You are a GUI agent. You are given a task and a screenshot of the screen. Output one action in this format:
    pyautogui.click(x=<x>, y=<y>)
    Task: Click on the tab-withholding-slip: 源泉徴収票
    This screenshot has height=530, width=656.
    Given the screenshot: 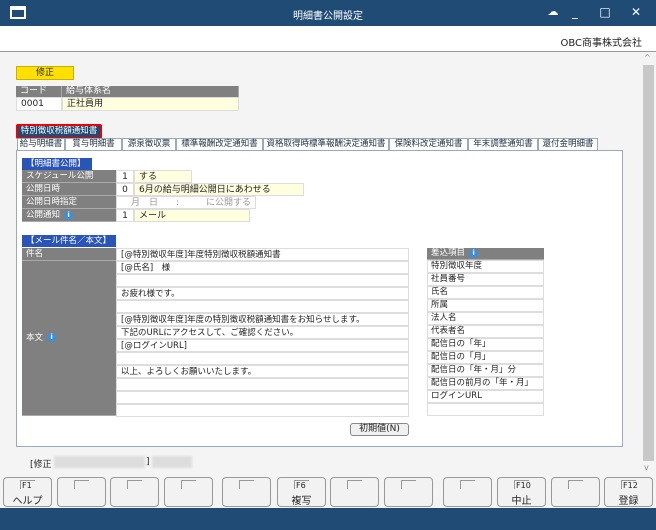 What is the action you would take?
    pyautogui.click(x=149, y=144)
    